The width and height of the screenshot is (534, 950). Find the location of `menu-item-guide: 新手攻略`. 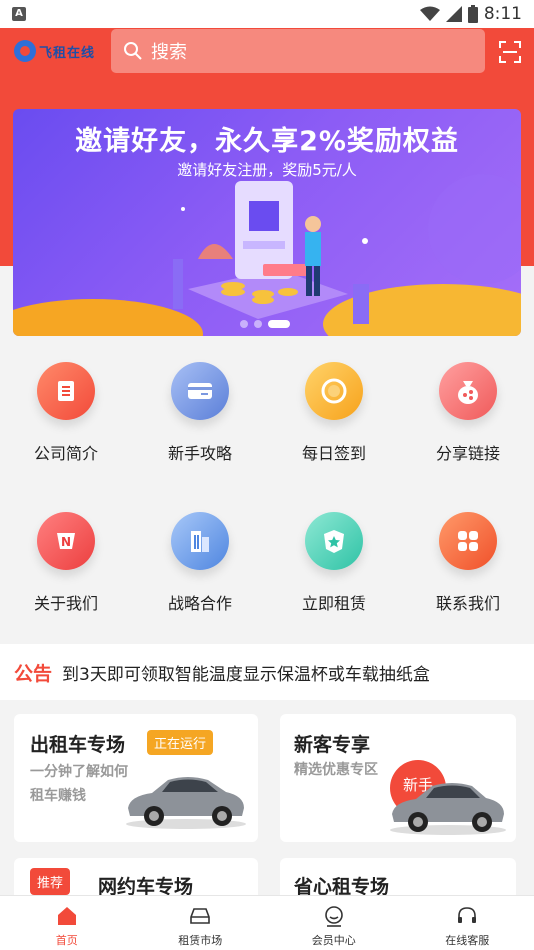

menu-item-guide: 新手攻略 is located at coordinates (200, 413).